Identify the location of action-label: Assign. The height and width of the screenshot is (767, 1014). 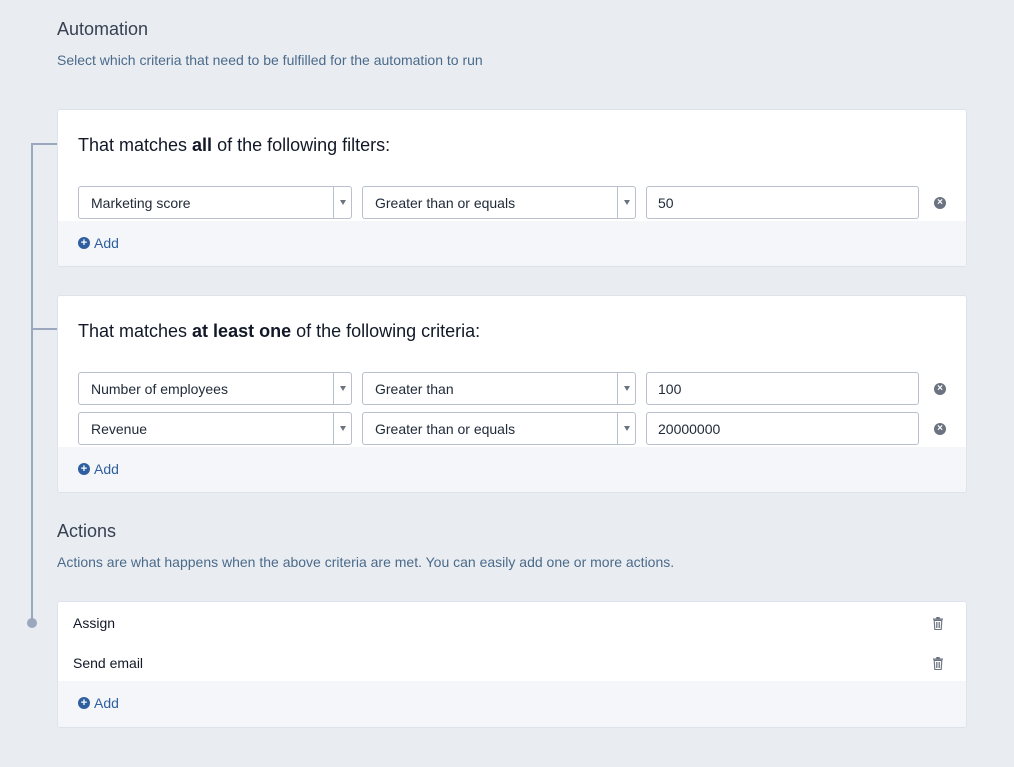
(94, 623).